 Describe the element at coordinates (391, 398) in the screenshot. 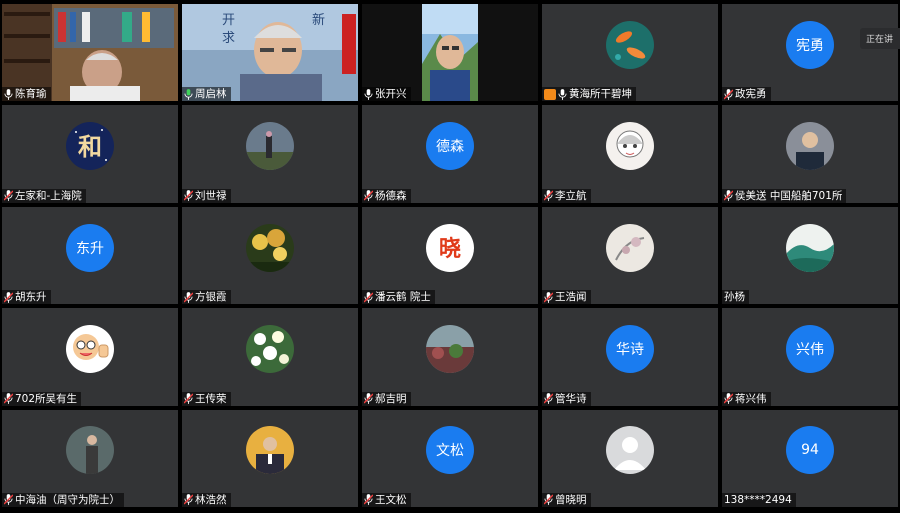

I see `participant-name: 郝吉明` at that location.